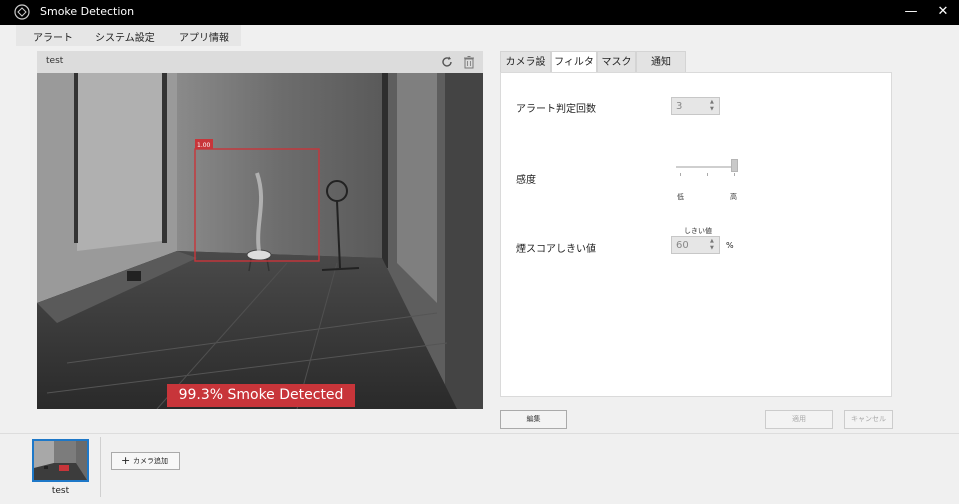  Describe the element at coordinates (479, 35) in the screenshot. I see `menu-bar: アラート システム設定 アプリ情報` at that location.